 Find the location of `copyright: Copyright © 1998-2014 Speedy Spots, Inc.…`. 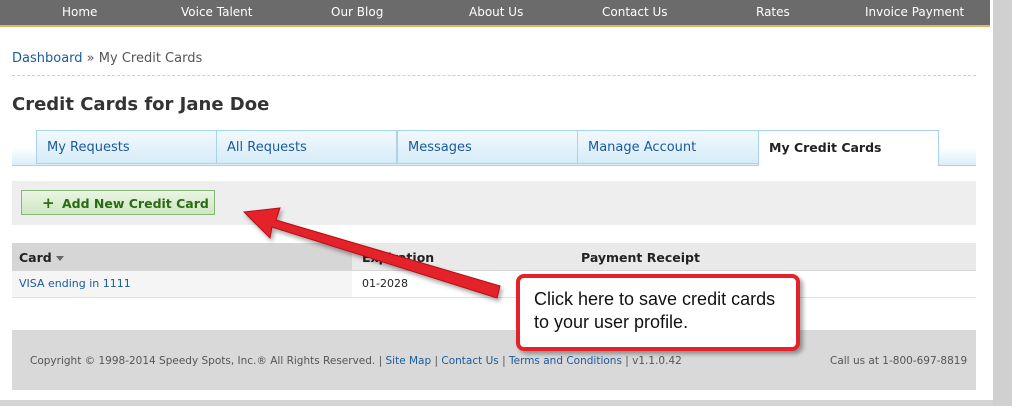

copyright: Copyright © 1998-2014 Speedy Spots, Inc.… is located at coordinates (203, 361).